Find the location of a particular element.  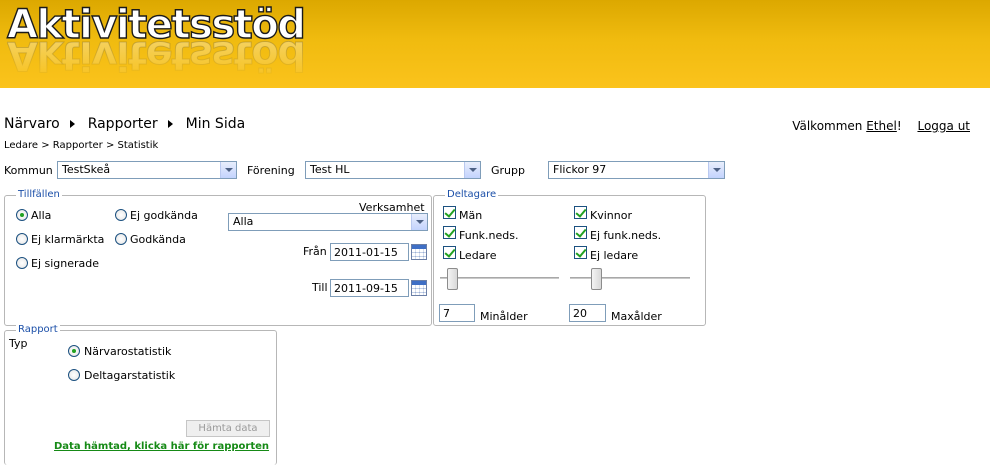

verksamhet-select: Alla is located at coordinates (328, 222).